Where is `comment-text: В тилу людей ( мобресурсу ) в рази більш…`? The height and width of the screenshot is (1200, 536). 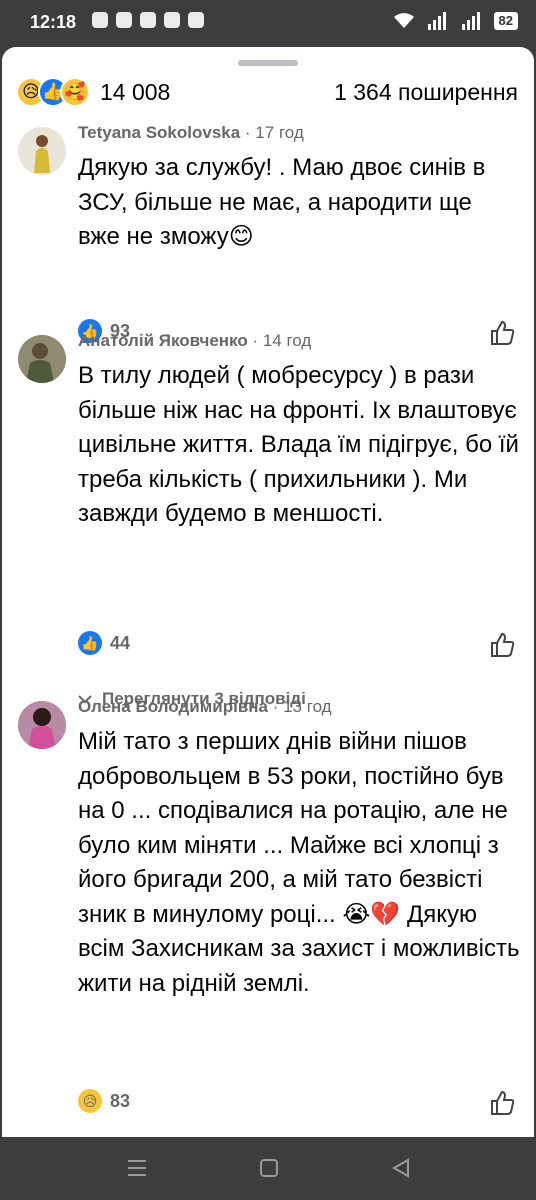
comment-text: В тилу людей ( мобресурсу ) в рази більш… is located at coordinates (298, 444).